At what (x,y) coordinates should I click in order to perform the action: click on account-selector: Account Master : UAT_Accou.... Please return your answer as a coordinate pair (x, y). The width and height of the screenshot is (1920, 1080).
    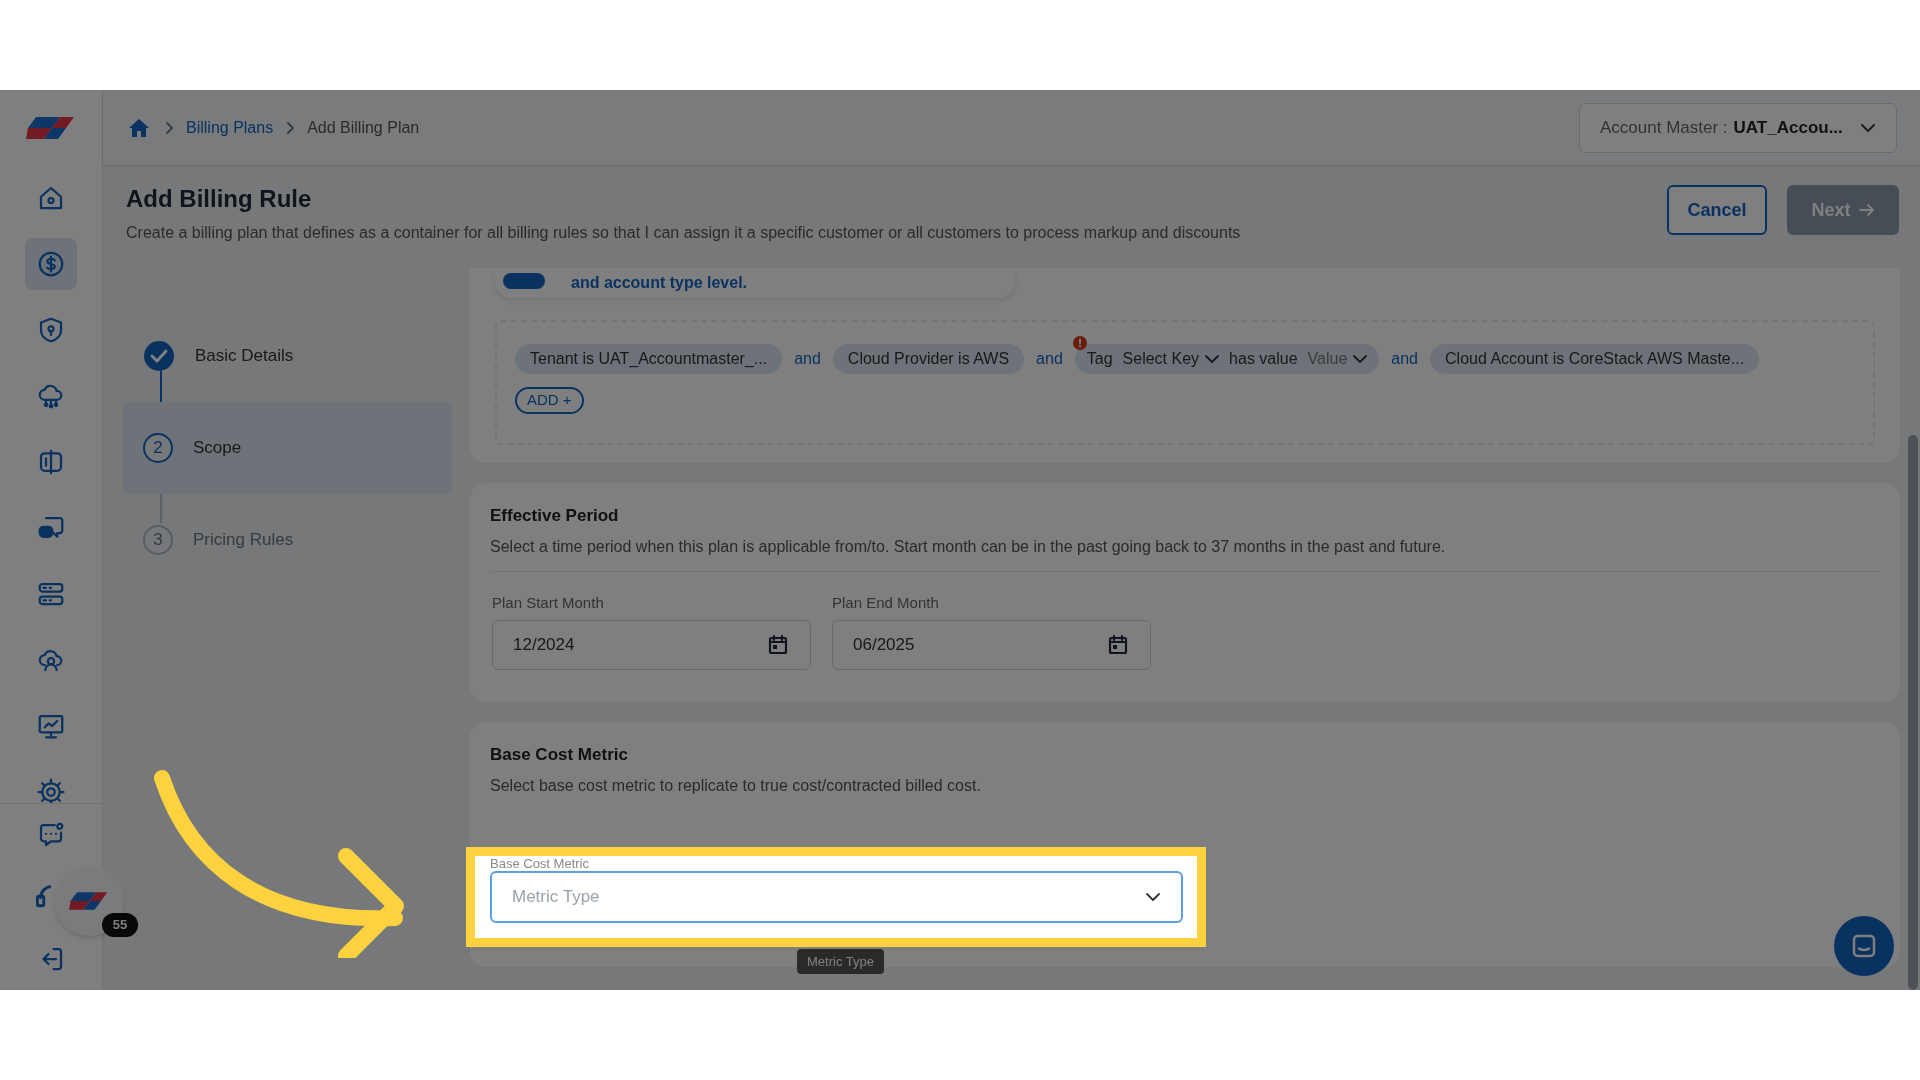
    Looking at the image, I should click on (1738, 127).